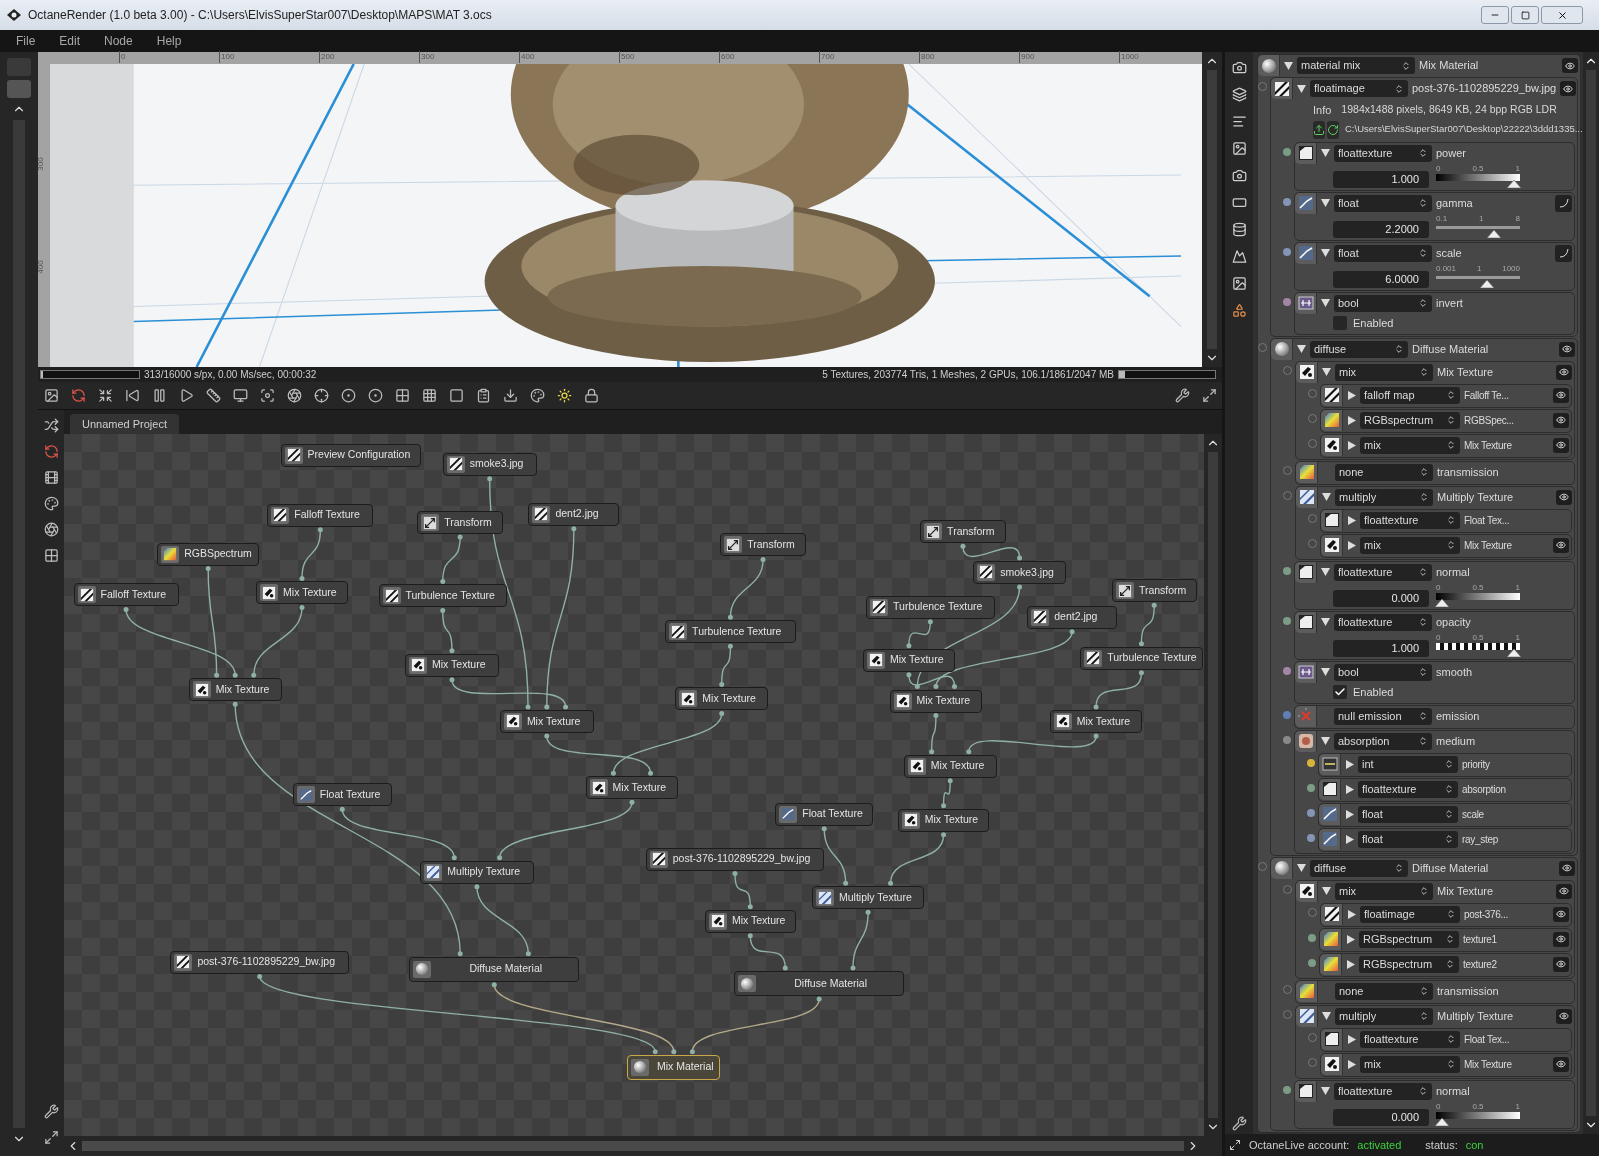 The height and width of the screenshot is (1156, 1599). I want to click on menu-item: Node, so click(118, 41).